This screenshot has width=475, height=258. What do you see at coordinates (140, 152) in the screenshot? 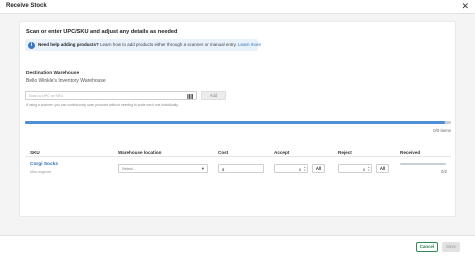
I see `col-warehouse-location: Warehouse location` at bounding box center [140, 152].